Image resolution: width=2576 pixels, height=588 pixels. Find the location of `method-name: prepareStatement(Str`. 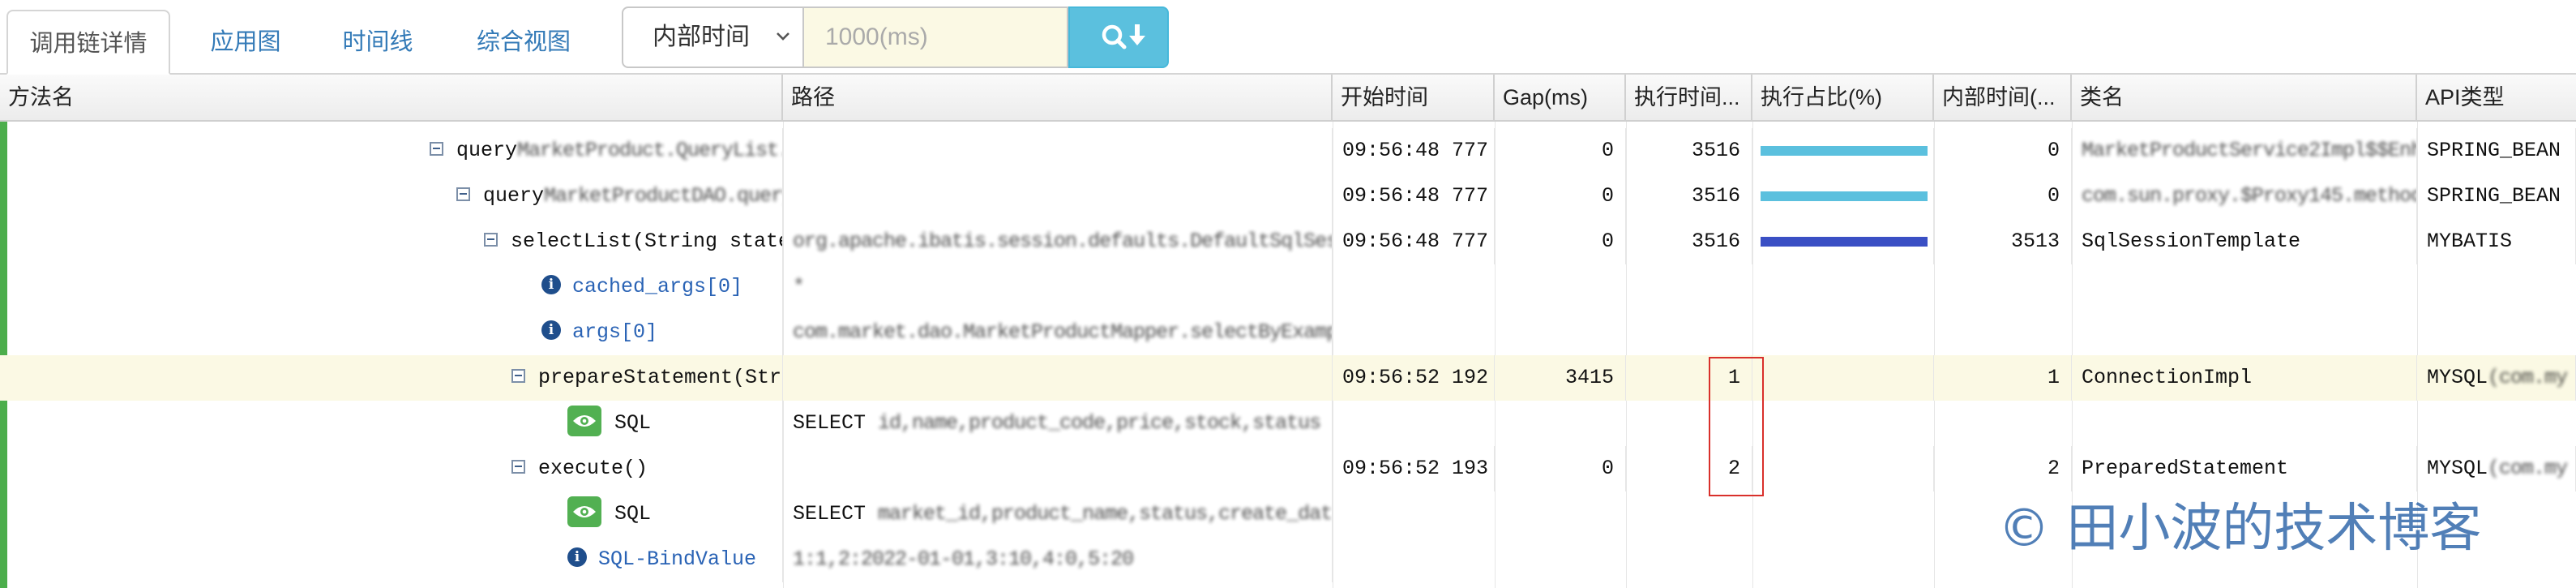

method-name: prepareStatement(Str is located at coordinates (660, 377).